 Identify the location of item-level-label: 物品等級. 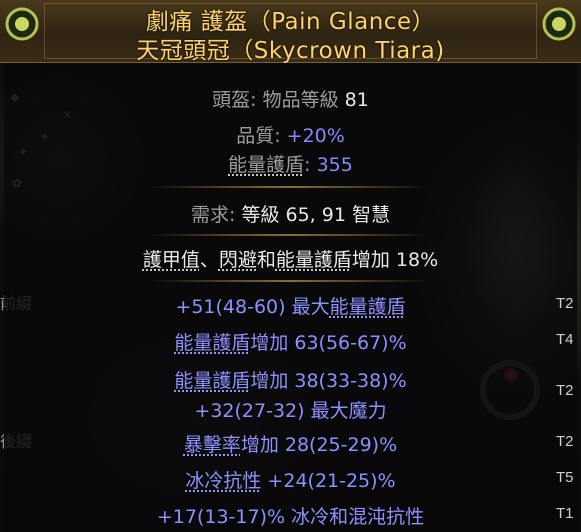
(300, 100).